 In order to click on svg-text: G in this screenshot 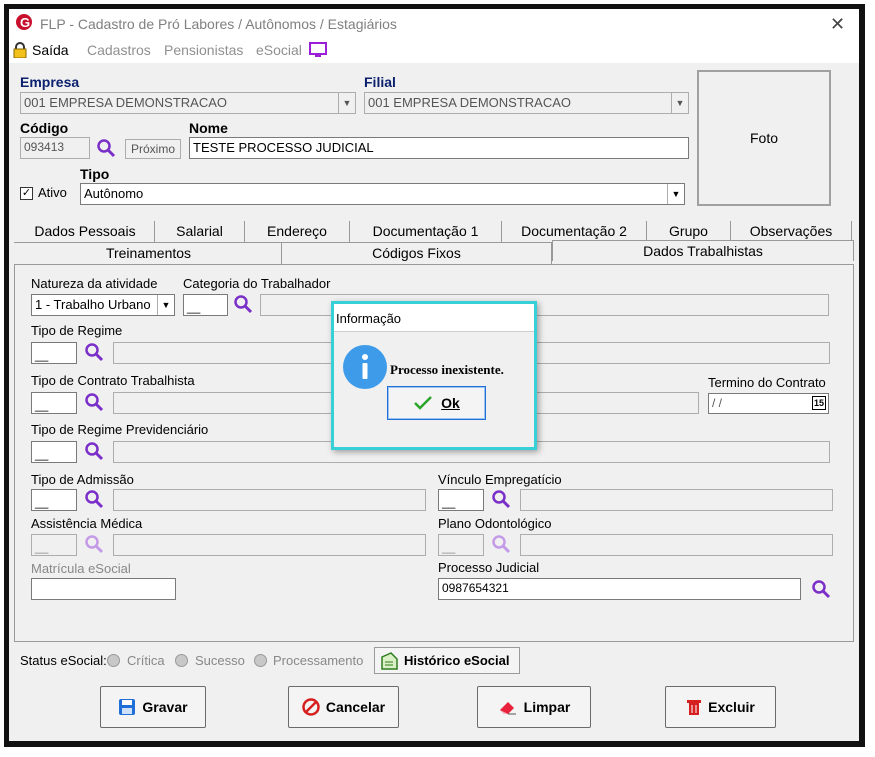, I will do `click(25, 22)`.